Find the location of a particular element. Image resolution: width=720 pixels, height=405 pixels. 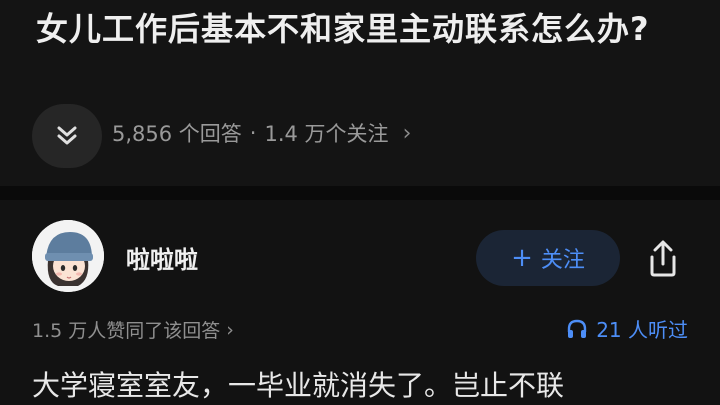

author-name: 啦啦啦 is located at coordinates (162, 257).